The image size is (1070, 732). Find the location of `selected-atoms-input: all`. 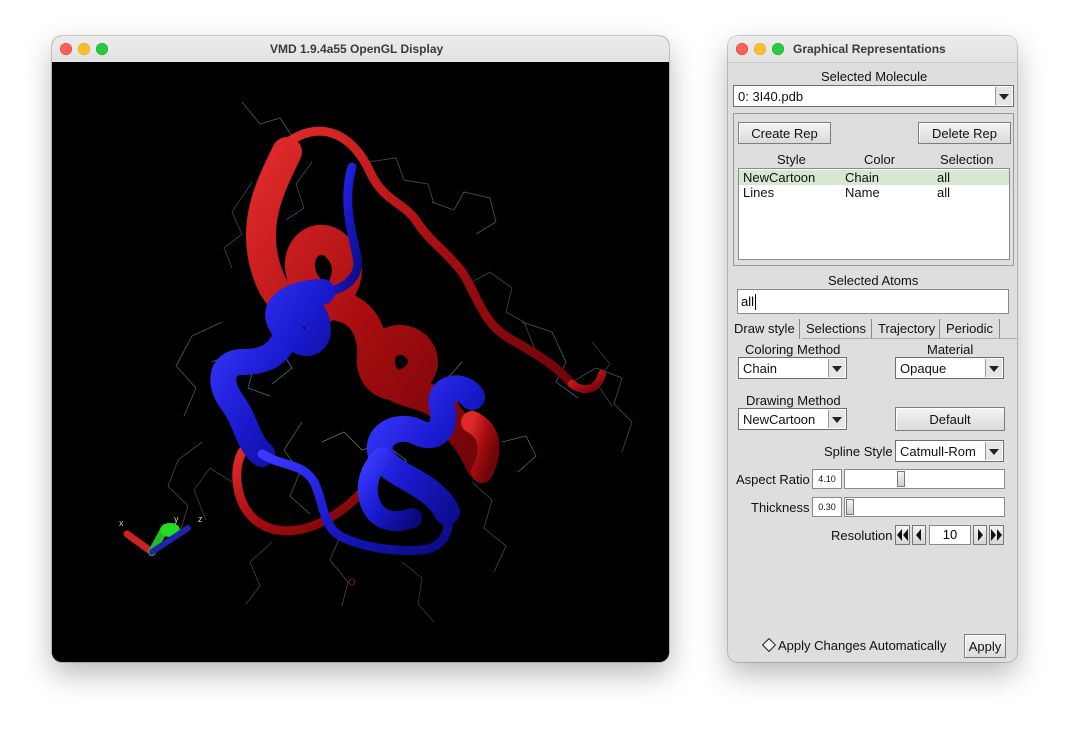

selected-atoms-input: all is located at coordinates (873, 301).